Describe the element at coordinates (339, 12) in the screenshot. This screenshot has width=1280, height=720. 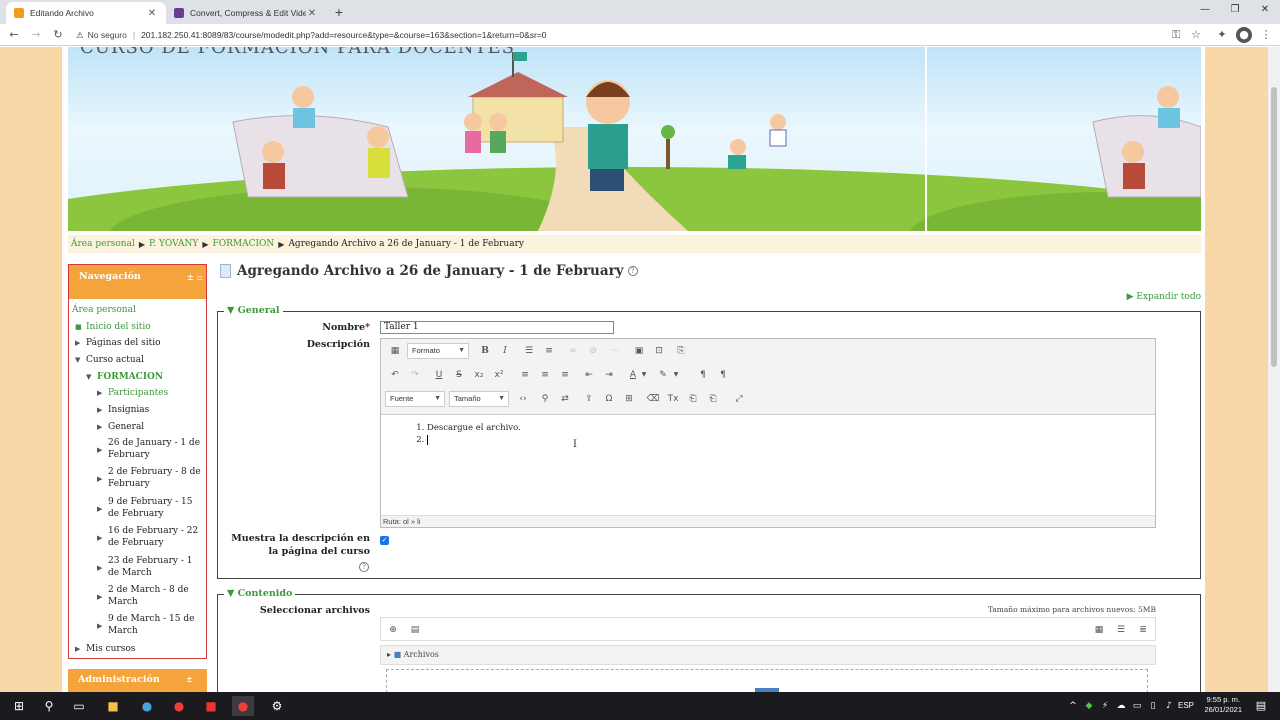
I see `new-tab-button: +` at that location.